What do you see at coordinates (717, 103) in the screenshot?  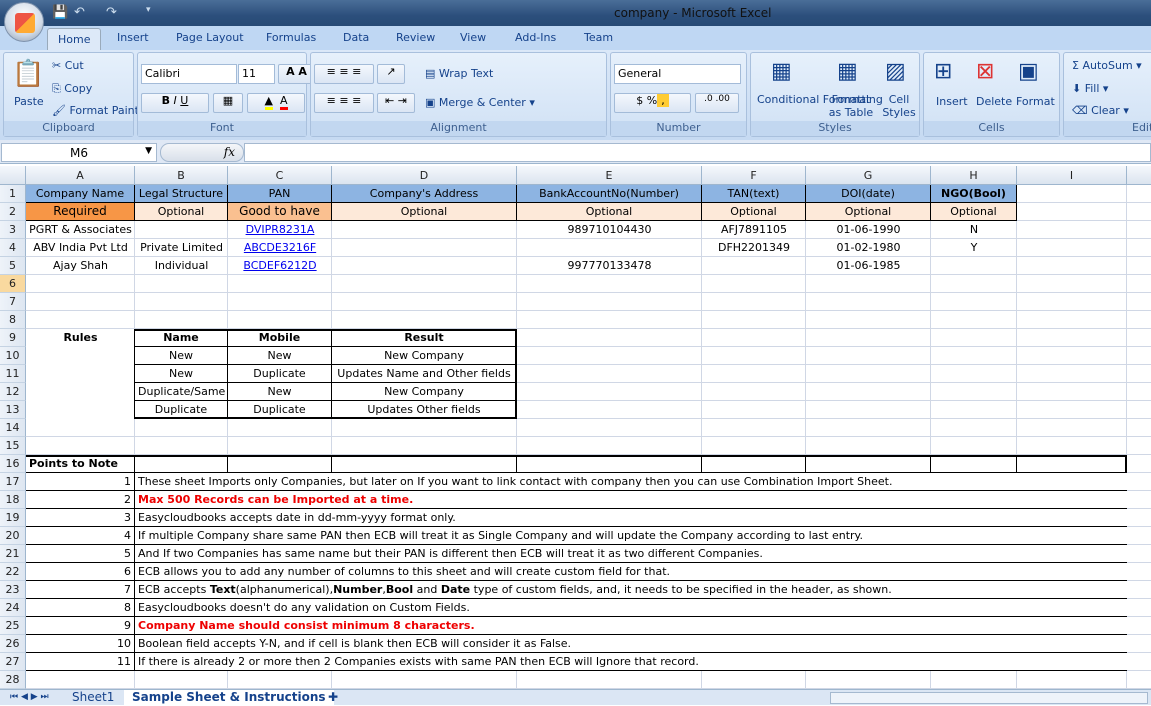 I see `decimal-buttons: .0 .00` at bounding box center [717, 103].